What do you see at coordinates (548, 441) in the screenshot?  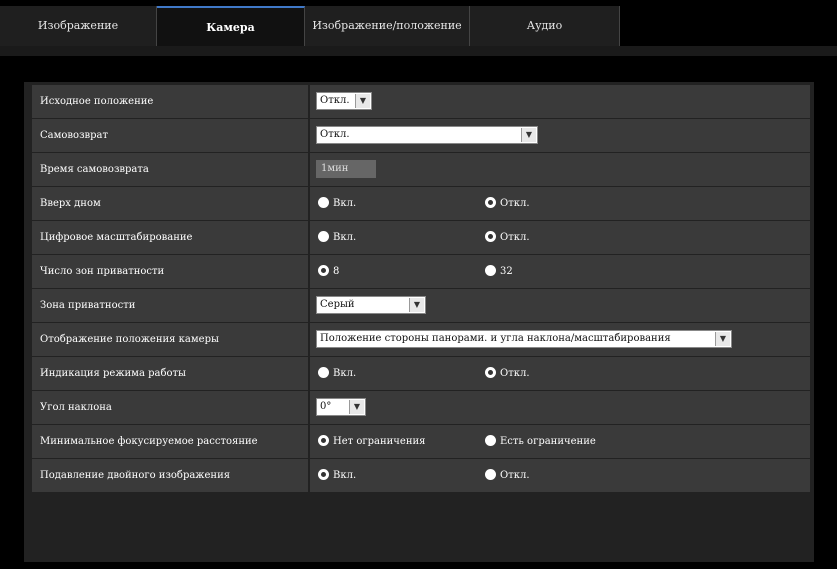 I see `radio-label: Есть ограничение` at bounding box center [548, 441].